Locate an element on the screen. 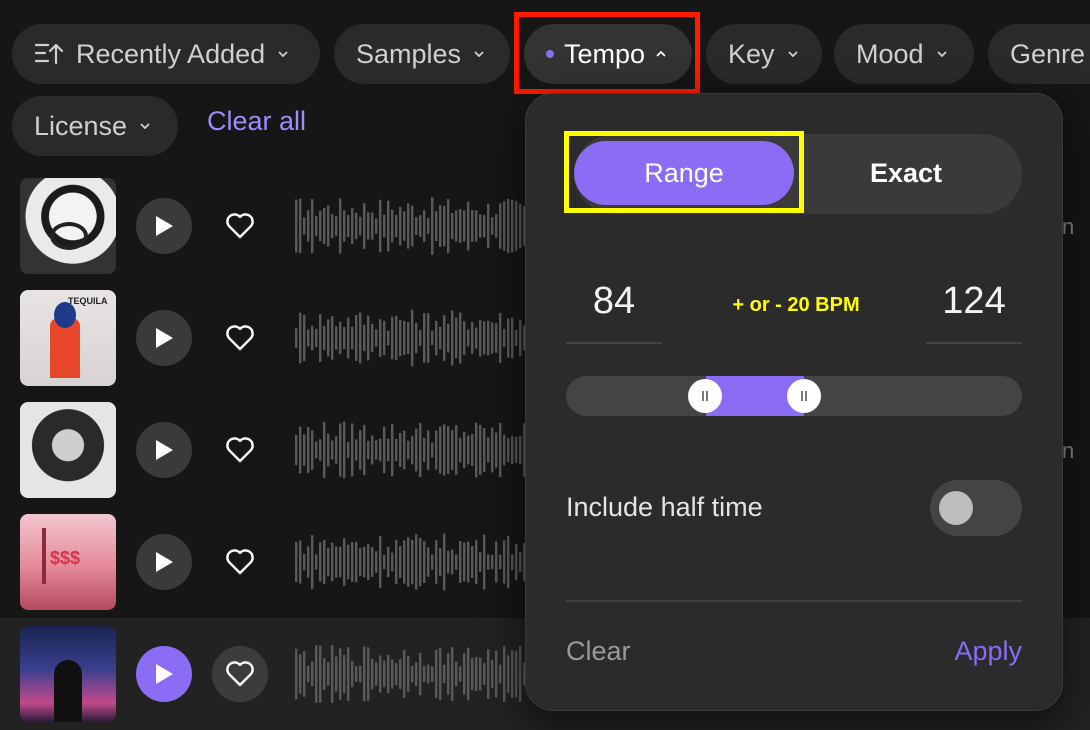  toggle-knob is located at coordinates (956, 508).